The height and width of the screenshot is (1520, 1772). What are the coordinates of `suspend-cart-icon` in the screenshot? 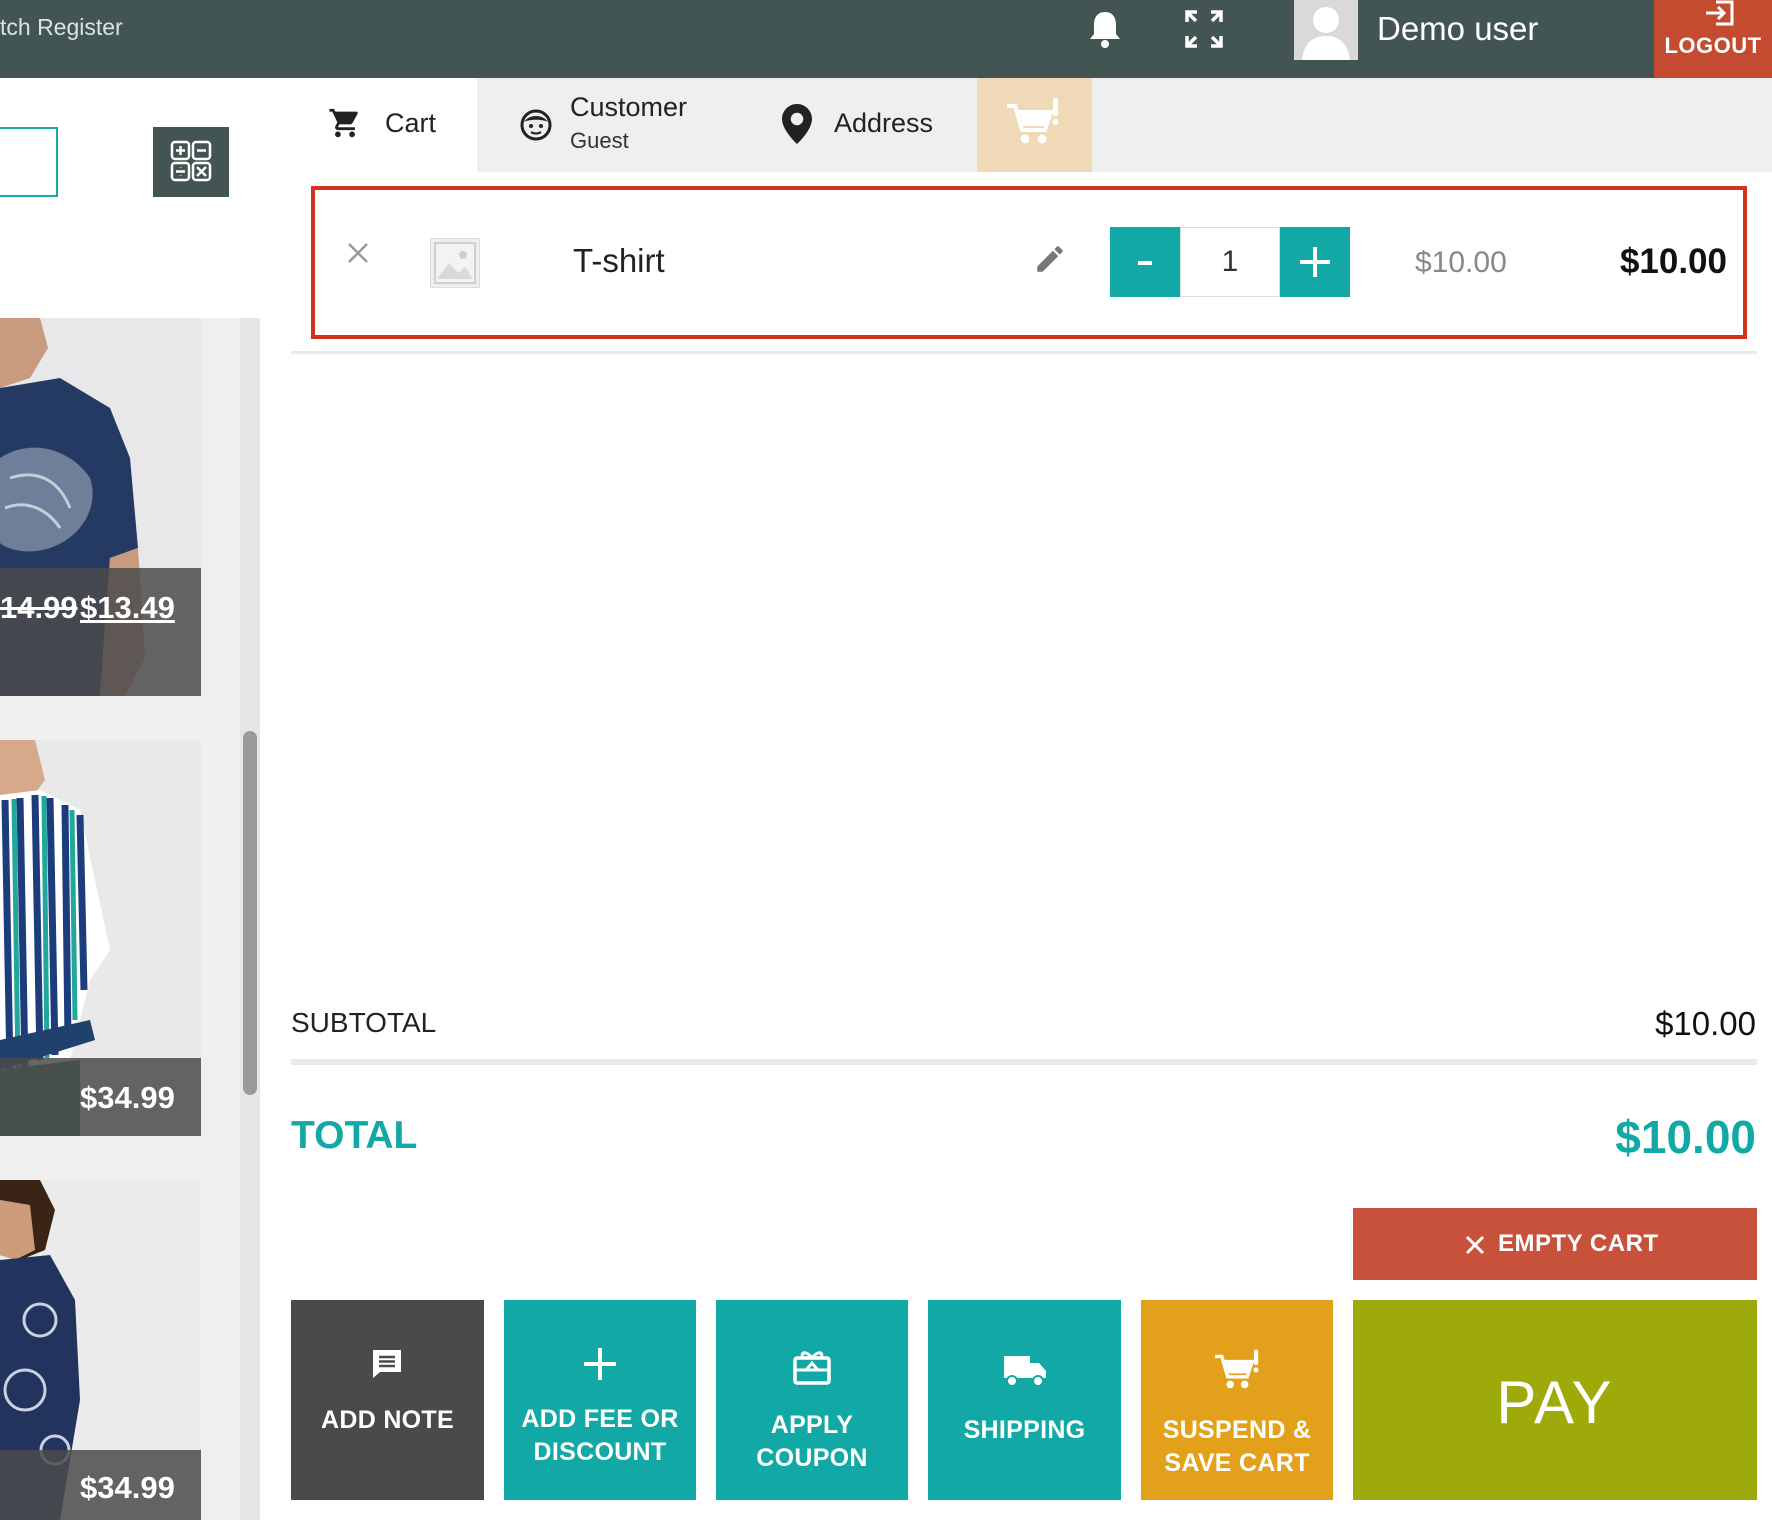 It's located at (1237, 1369).